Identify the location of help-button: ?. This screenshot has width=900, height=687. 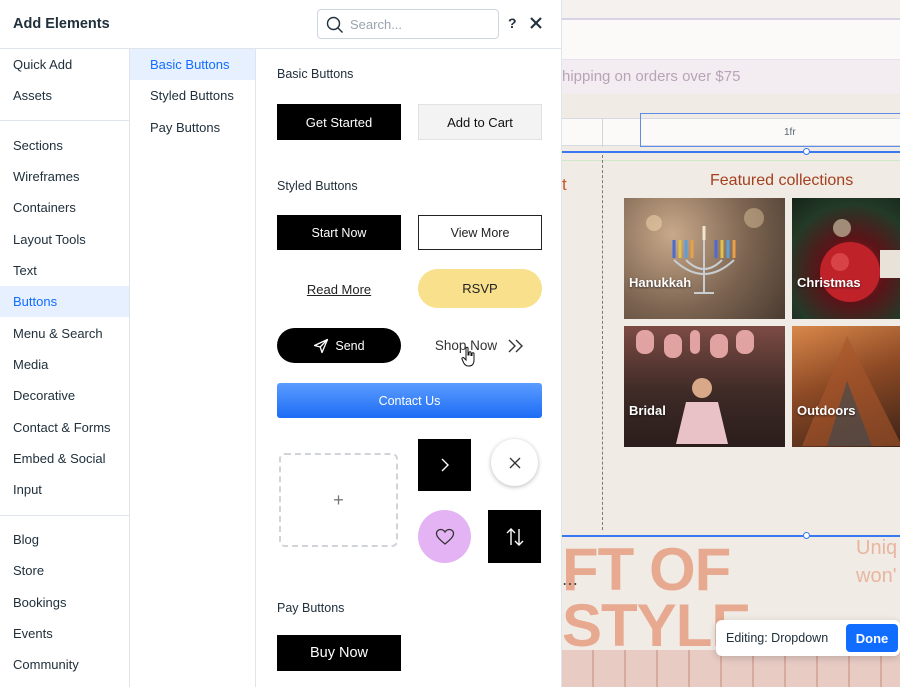
(512, 23).